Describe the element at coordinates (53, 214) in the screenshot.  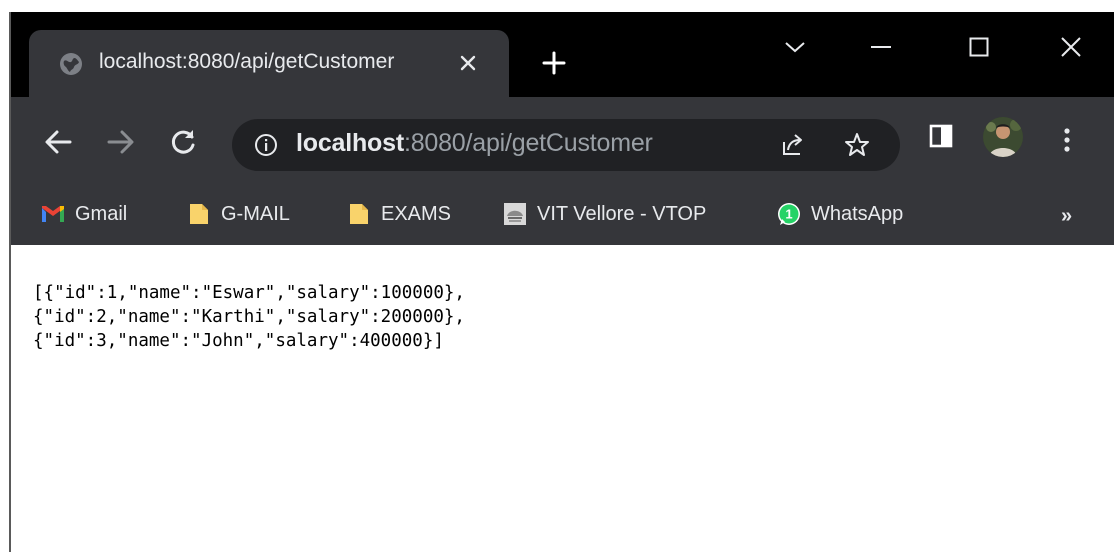
I see `gmail-icon` at that location.